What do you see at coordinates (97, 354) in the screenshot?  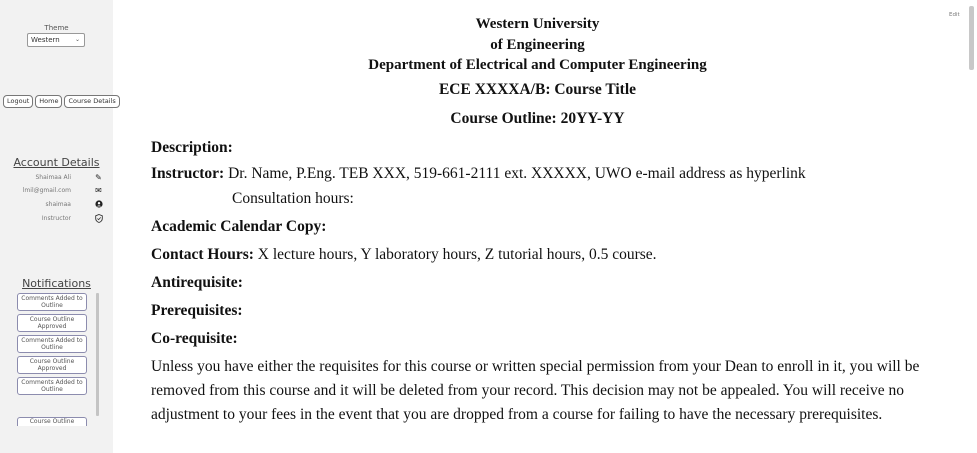 I see `notifications-scrollbar` at bounding box center [97, 354].